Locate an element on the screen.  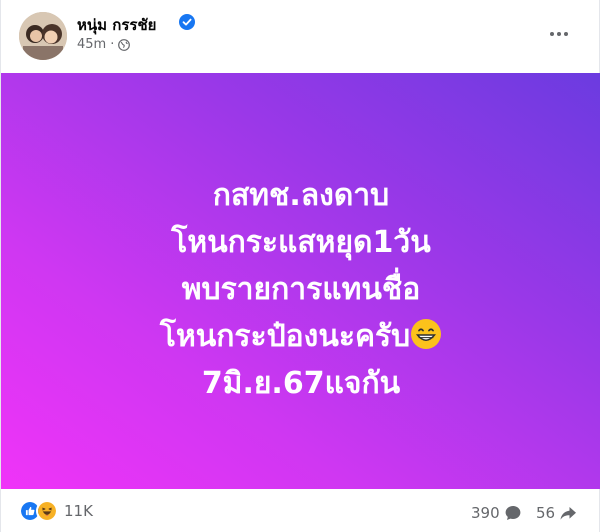
shares-count: 56 is located at coordinates (546, 513).